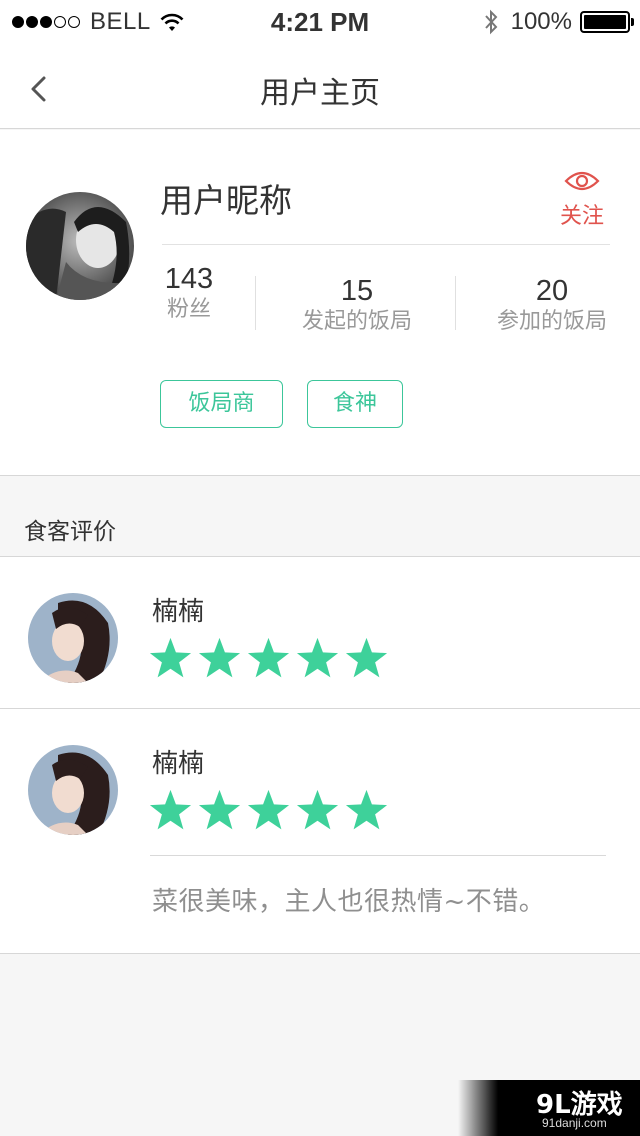  I want to click on nav-bar: 用户主页, so click(320, 86).